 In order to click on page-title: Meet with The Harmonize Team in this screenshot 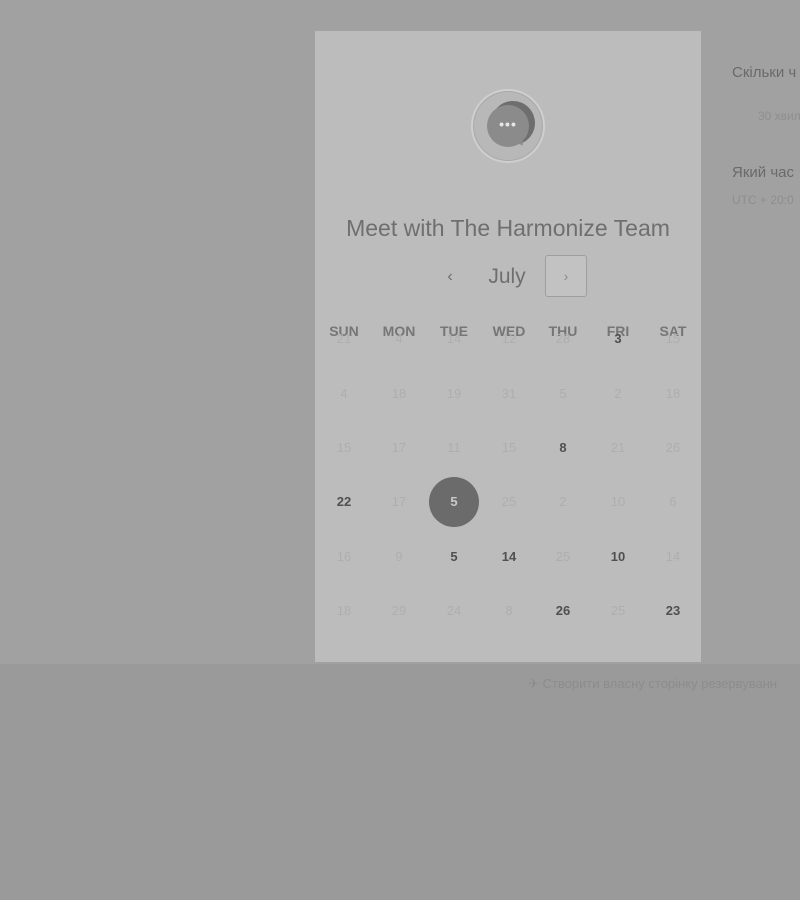, I will do `click(508, 228)`.